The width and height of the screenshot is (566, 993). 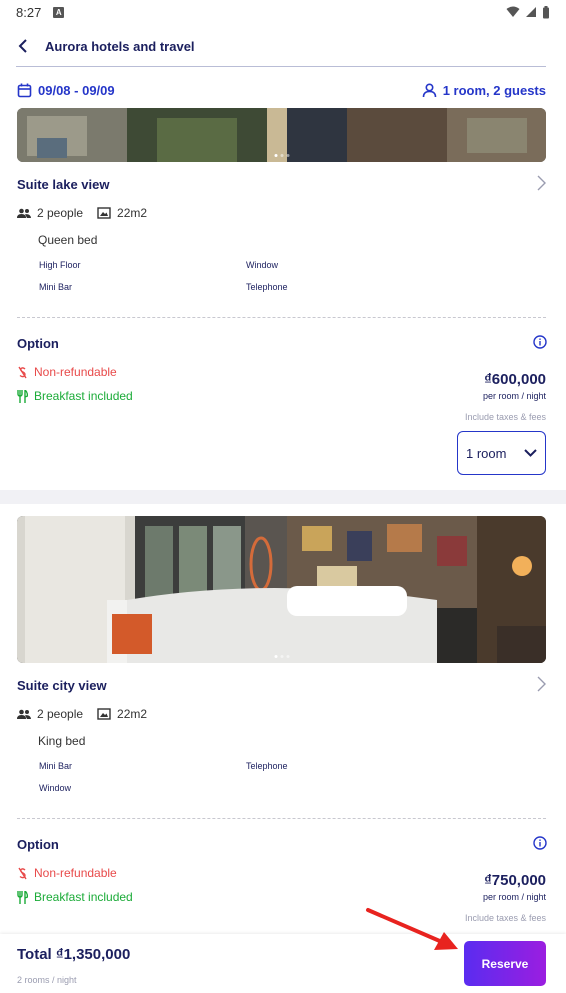 I want to click on header-divider, so click(x=281, y=66).